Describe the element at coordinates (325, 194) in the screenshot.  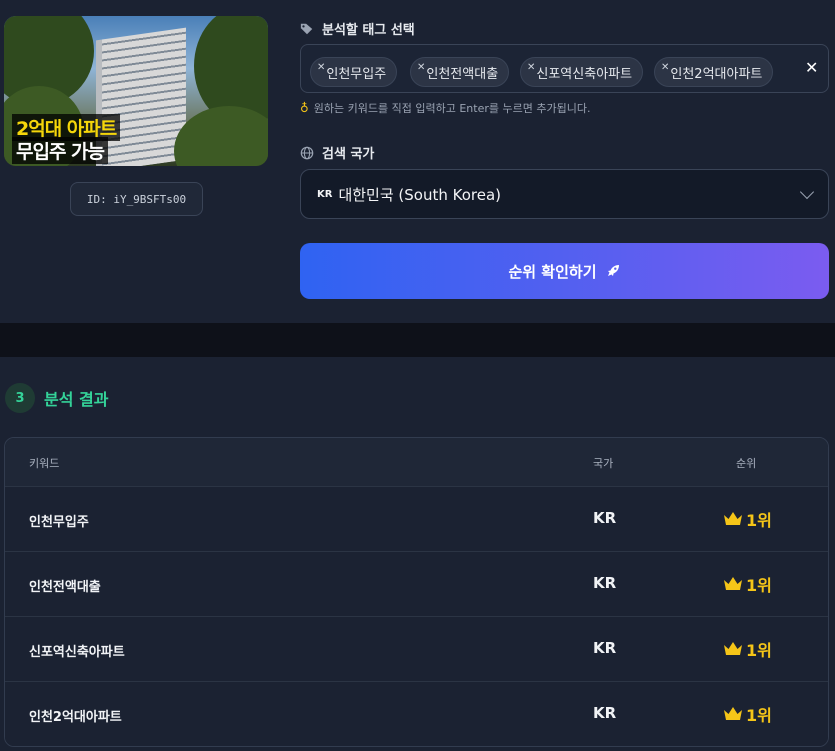
I see `country-code: KR` at that location.